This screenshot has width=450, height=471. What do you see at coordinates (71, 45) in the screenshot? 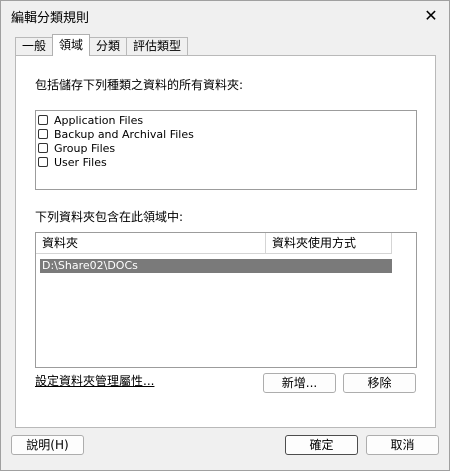
I see `tab-scope: 領域` at bounding box center [71, 45].